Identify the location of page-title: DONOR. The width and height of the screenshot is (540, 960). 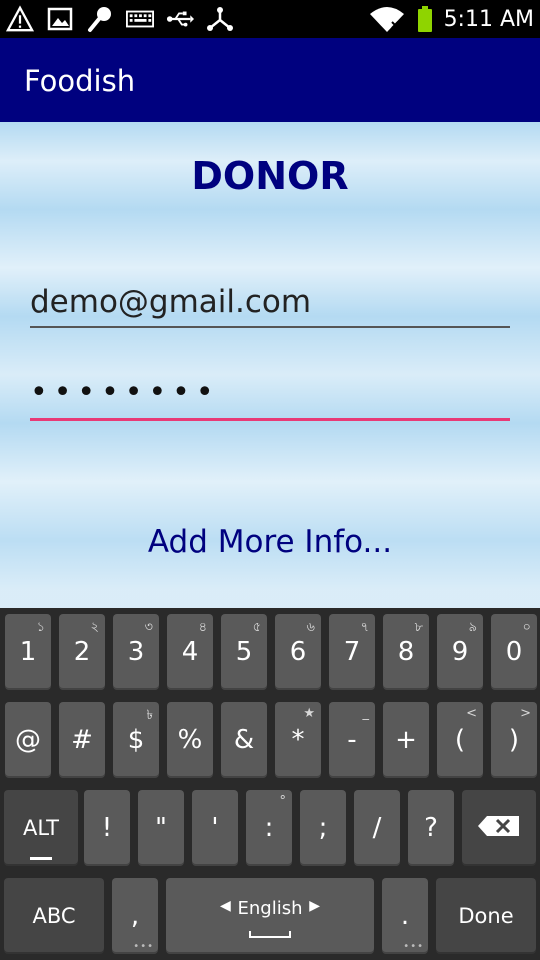
(270, 176).